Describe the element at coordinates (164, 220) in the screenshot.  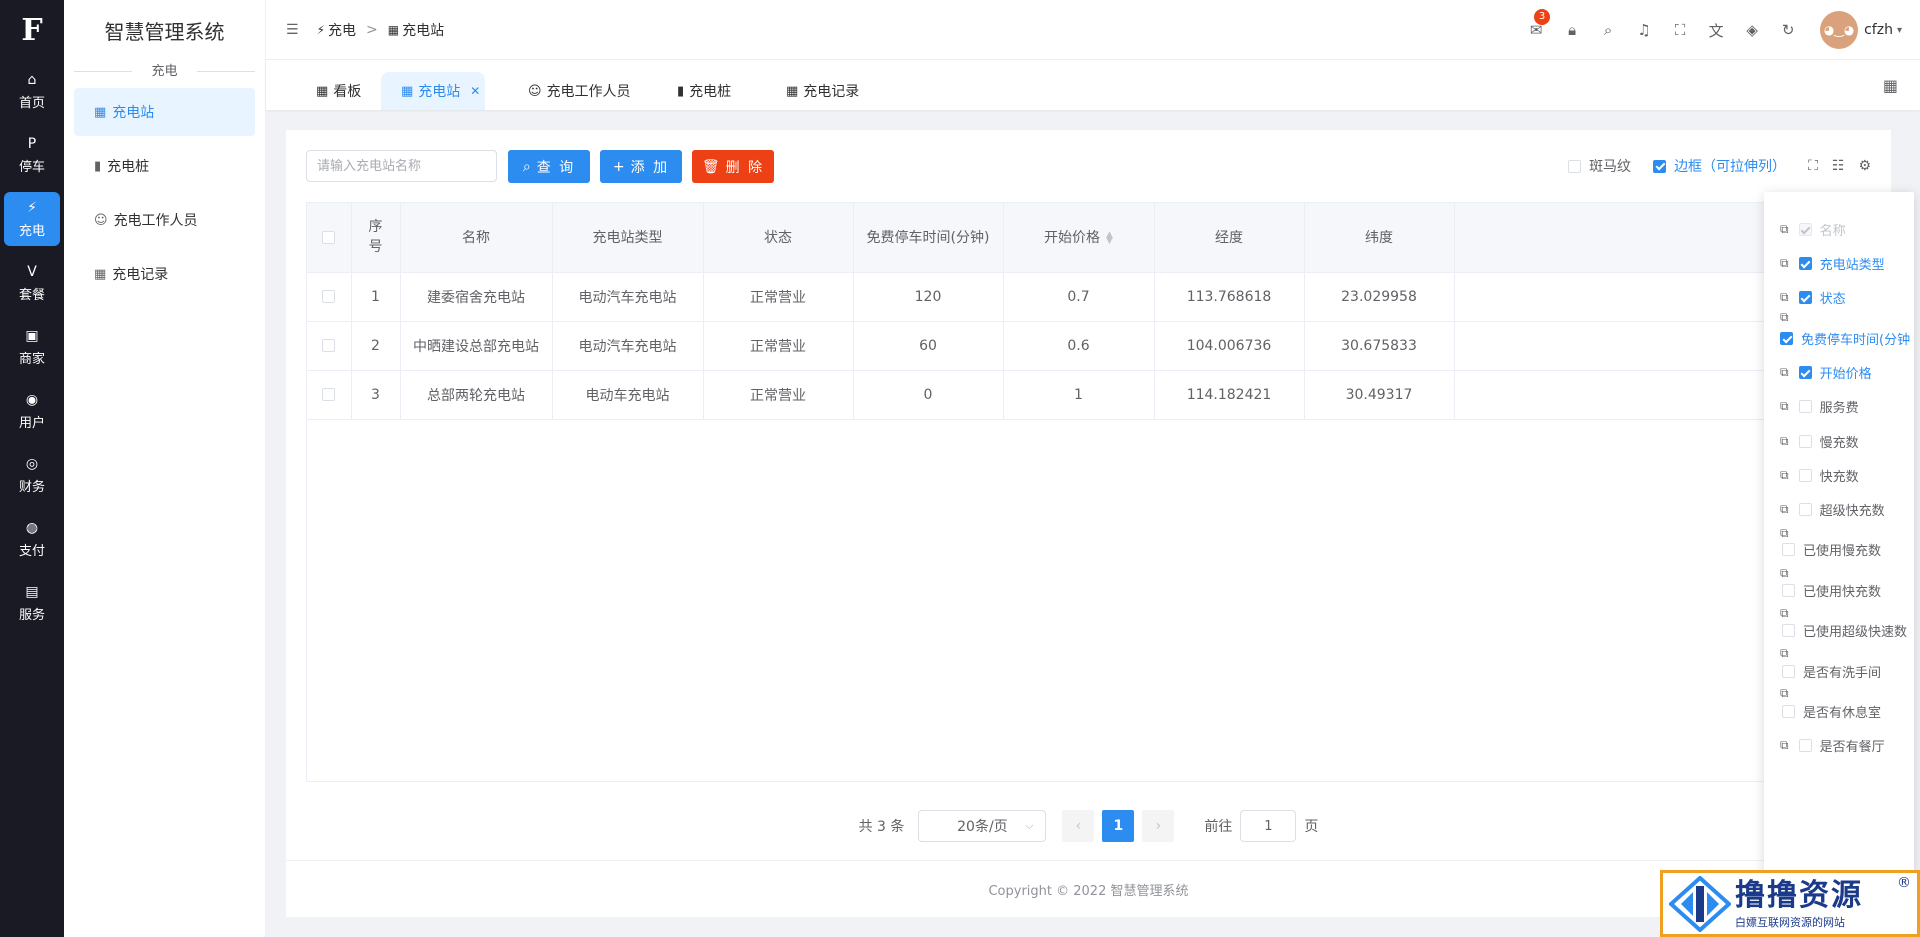
I see `sidebar-item: ☺ 充电工作人员` at that location.